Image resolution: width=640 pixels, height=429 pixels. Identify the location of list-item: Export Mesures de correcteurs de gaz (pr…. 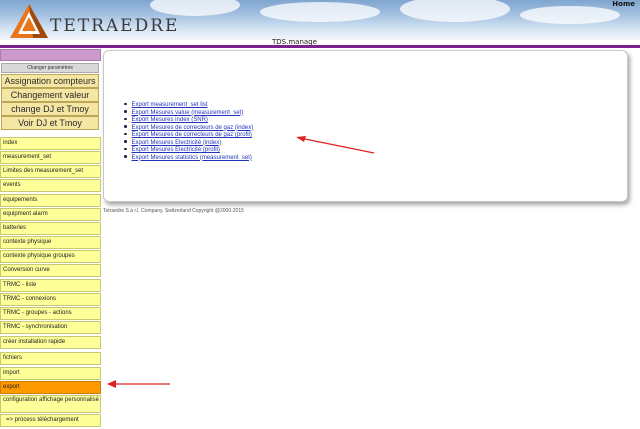
(188, 136).